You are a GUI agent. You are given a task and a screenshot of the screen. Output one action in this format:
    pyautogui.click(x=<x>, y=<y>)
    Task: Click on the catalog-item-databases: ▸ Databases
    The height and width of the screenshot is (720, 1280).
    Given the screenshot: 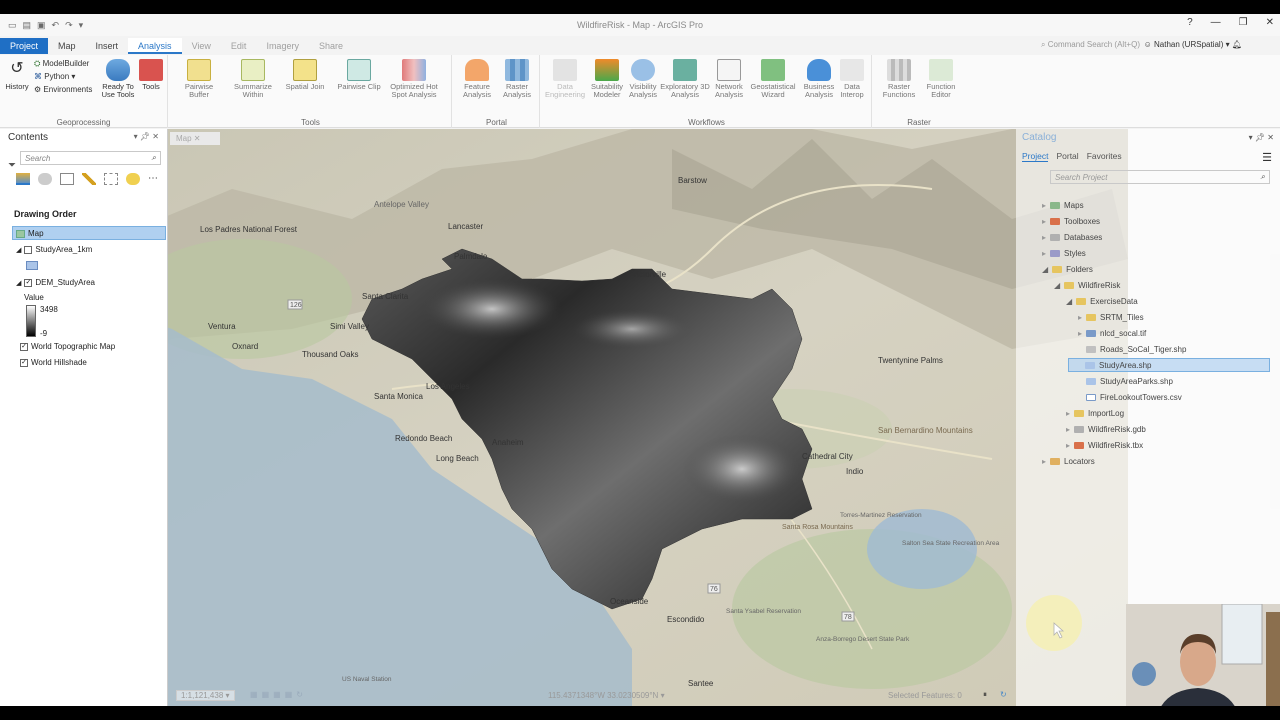 What is the action you would take?
    pyautogui.click(x=1072, y=237)
    